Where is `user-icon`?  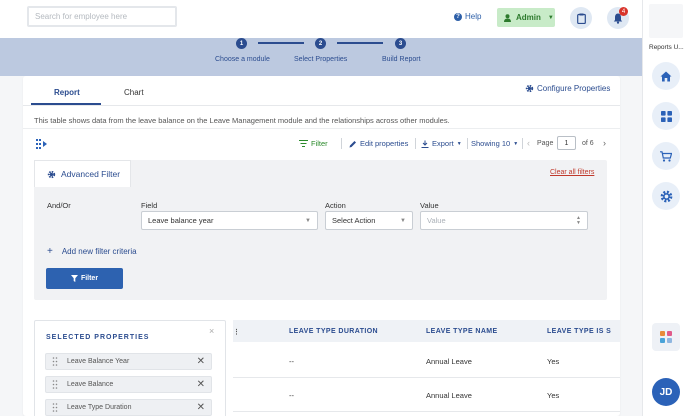
user-icon is located at coordinates (507, 17).